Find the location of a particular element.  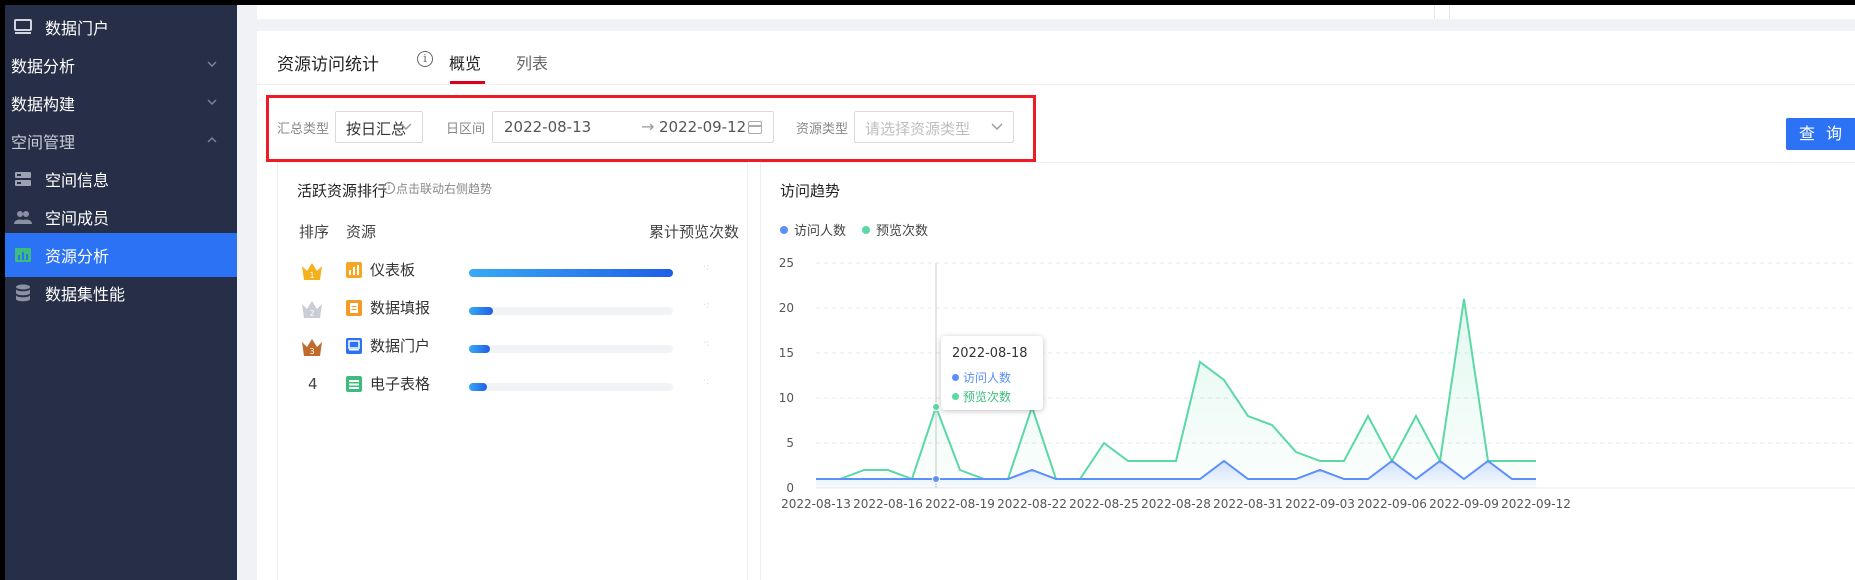

sidebar-item-label: 空间成员 is located at coordinates (77, 218).